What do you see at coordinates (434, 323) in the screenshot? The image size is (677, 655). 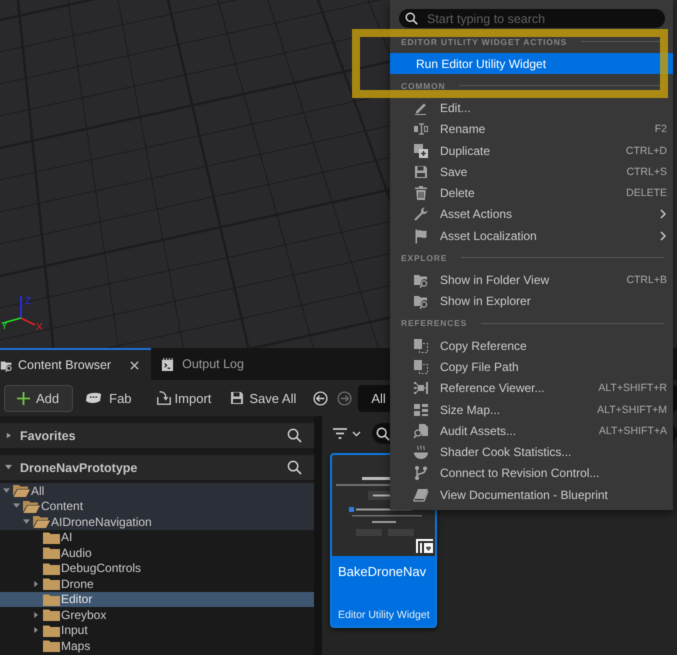 I see `section-heading: REFERENCES` at bounding box center [434, 323].